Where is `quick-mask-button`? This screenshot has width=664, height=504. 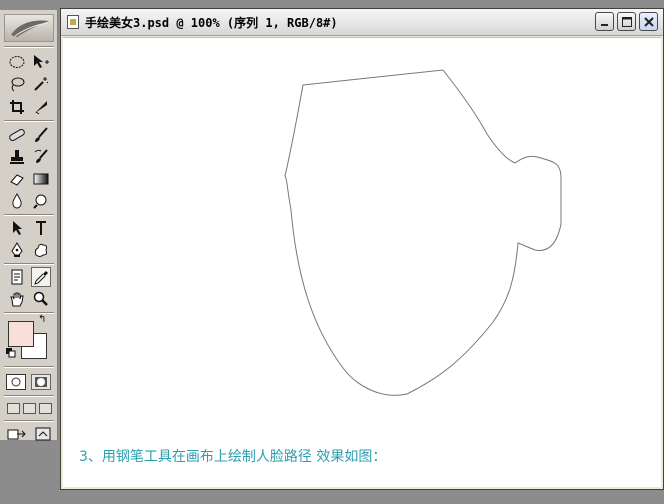
quick-mask-button is located at coordinates (41, 382).